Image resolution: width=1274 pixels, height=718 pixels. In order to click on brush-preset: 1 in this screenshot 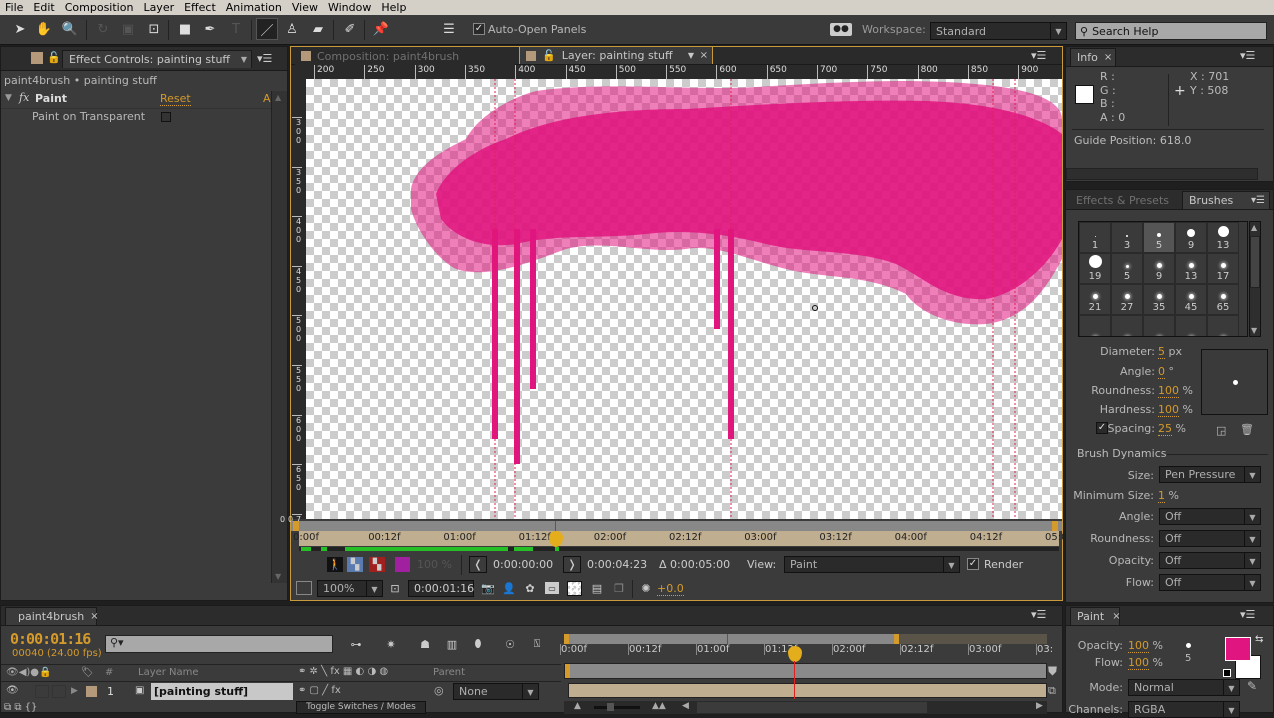, I will do `click(1095, 237)`.